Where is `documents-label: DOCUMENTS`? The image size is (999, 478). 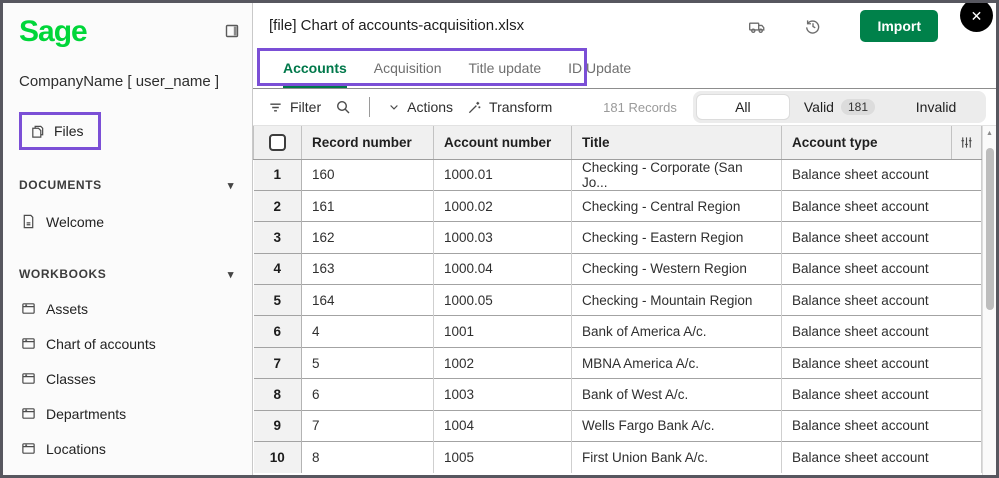
documents-label: DOCUMENTS is located at coordinates (60, 185).